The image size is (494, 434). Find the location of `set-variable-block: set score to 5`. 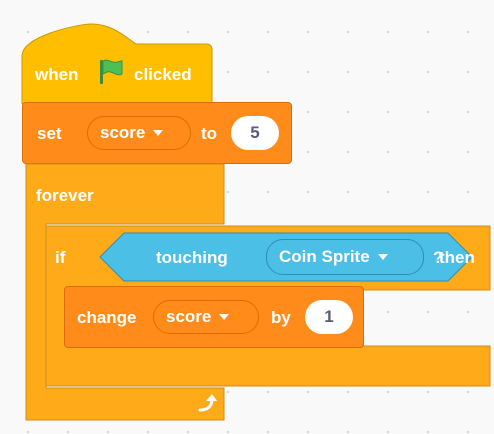

set-variable-block: set score to 5 is located at coordinates (157, 133).